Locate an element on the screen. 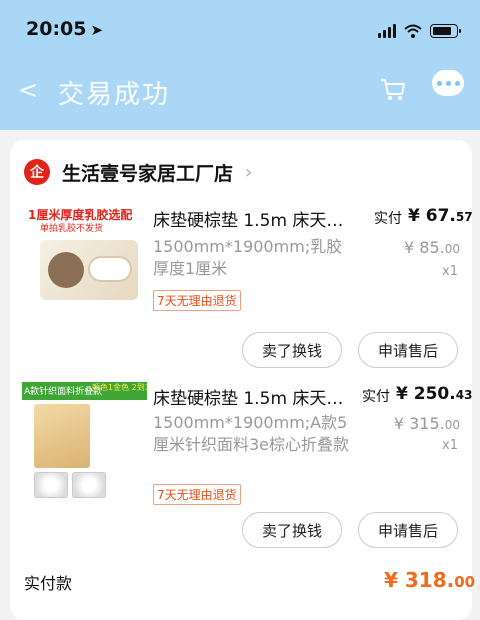 This screenshot has width=480, height=620. status-icons is located at coordinates (419, 31).